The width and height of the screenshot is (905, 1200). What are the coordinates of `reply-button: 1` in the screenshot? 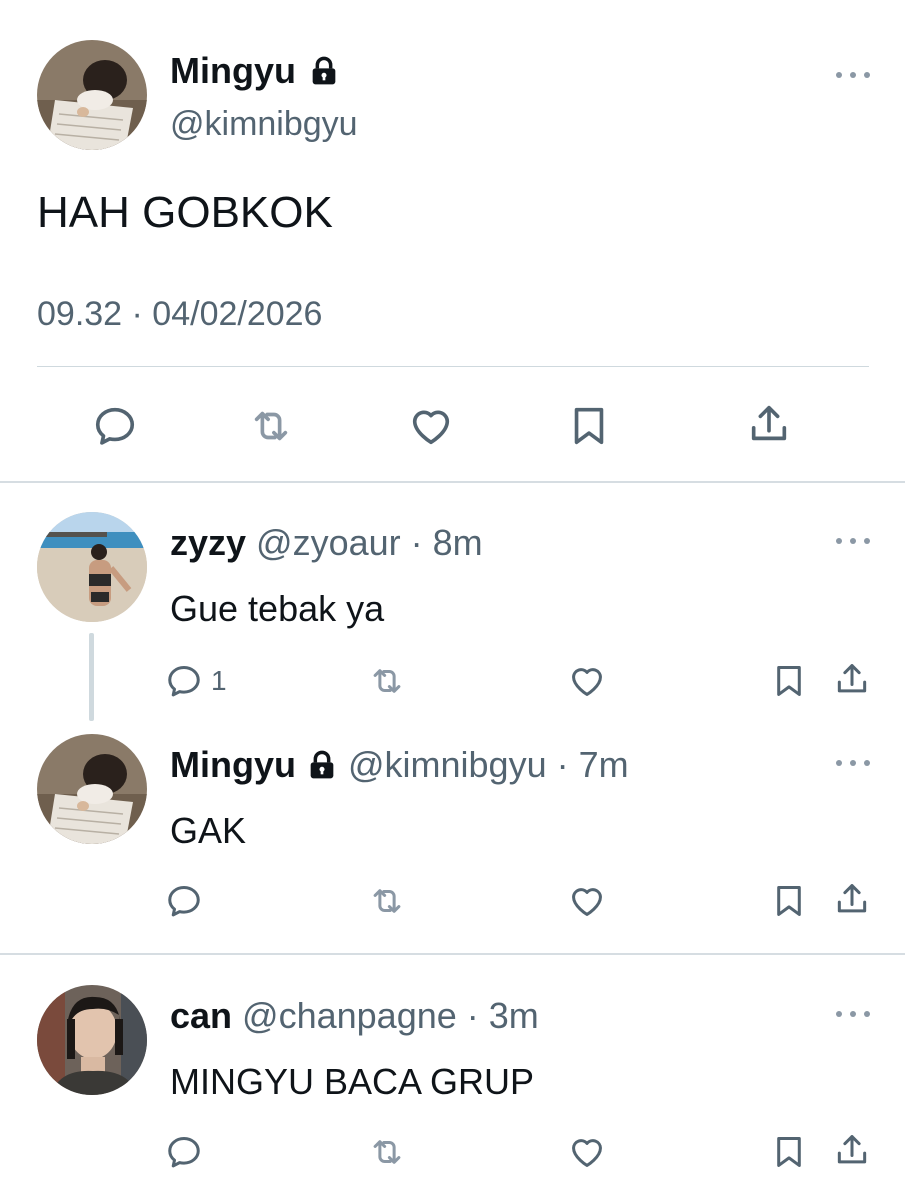 It's located at (196, 681).